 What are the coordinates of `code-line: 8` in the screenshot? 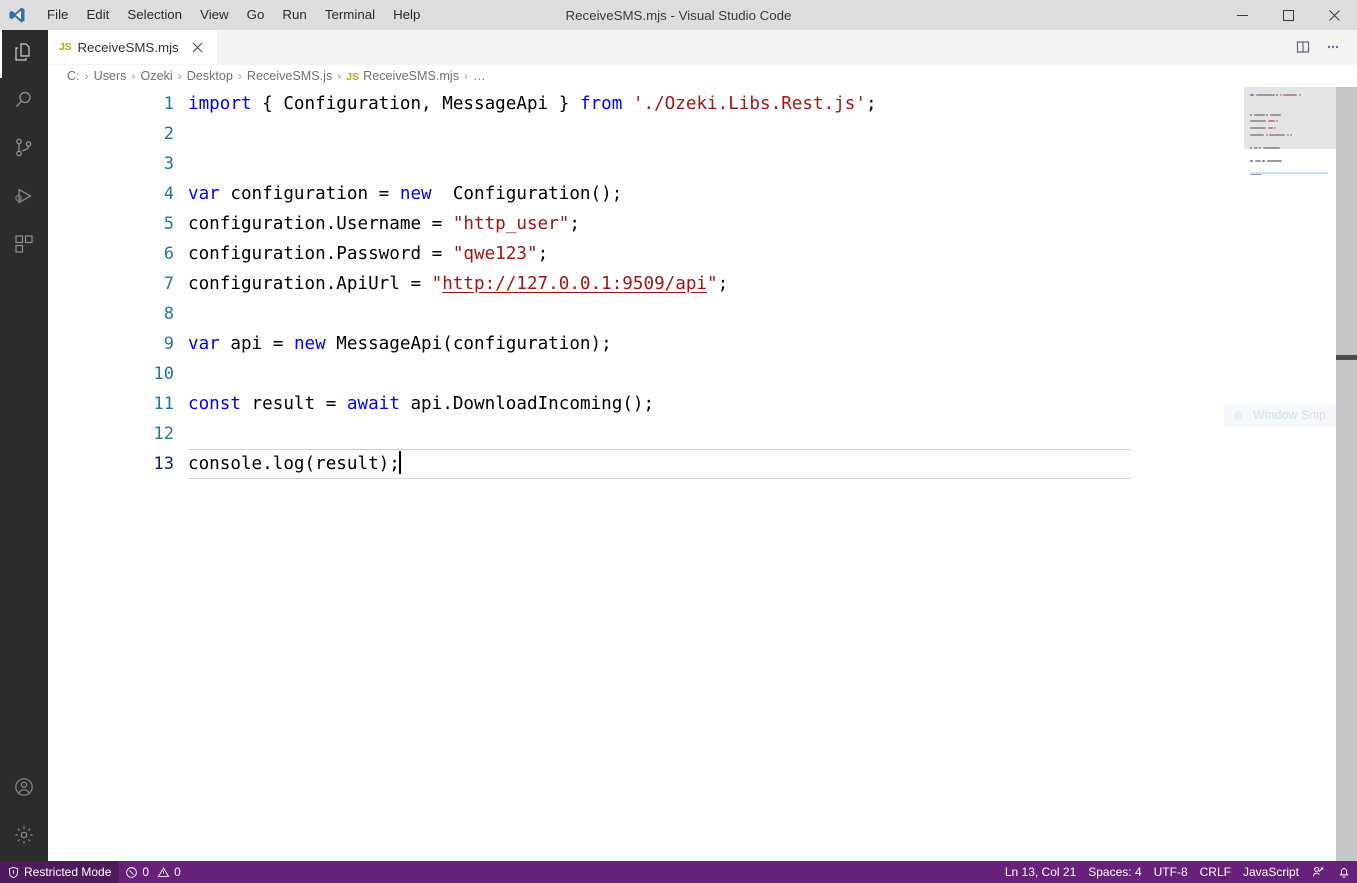 It's located at (646, 314).